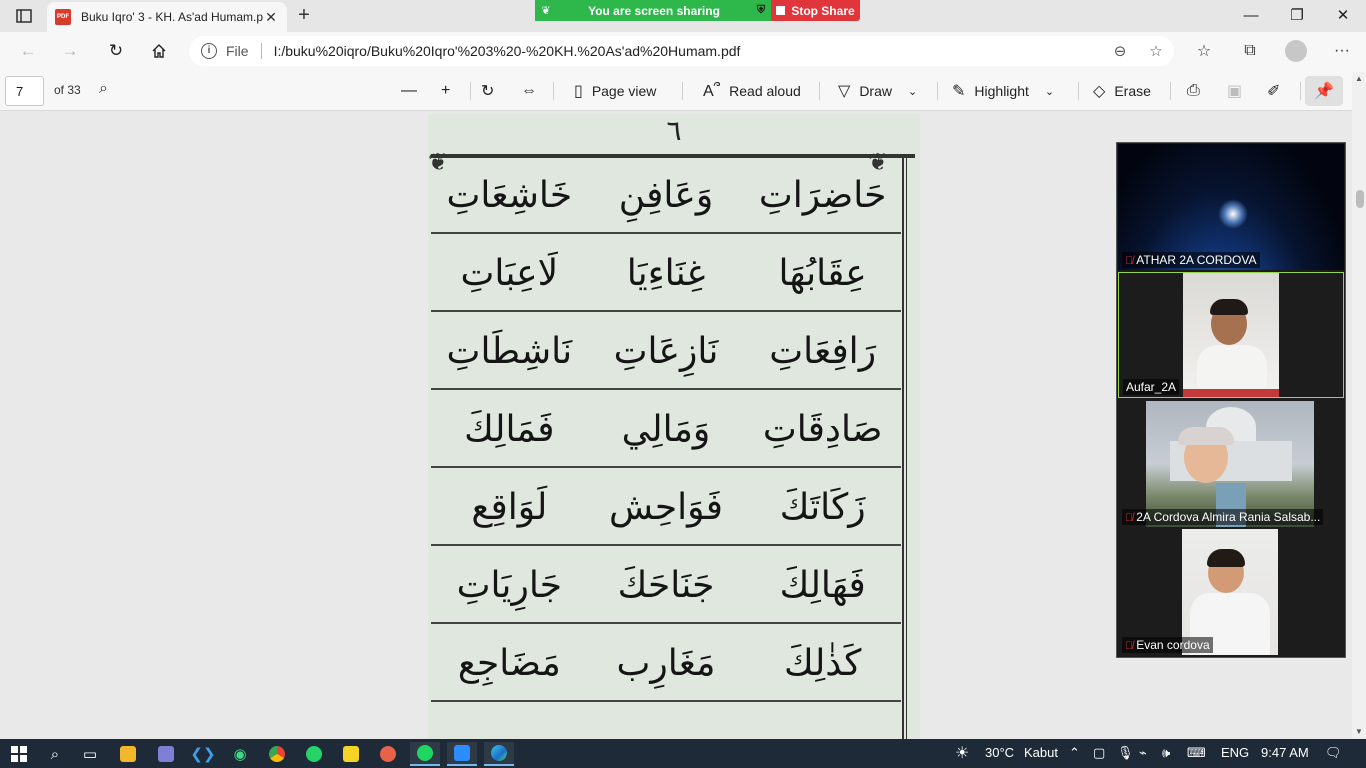  I want to click on more-icon: ···, so click(1342, 51).